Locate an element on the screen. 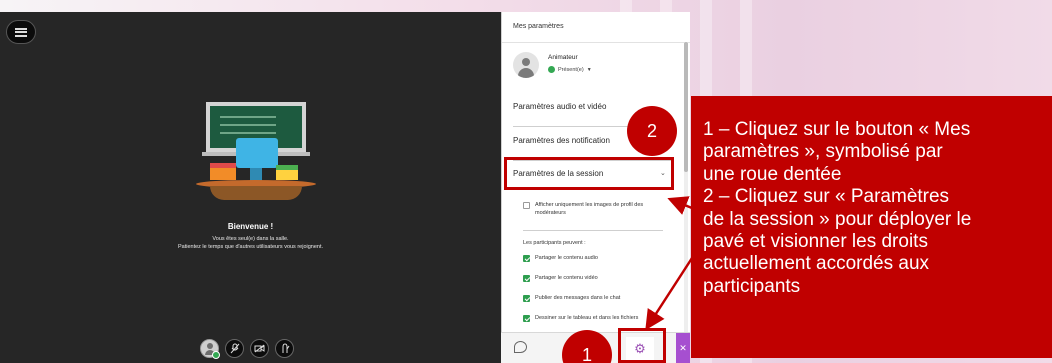 Image resolution: width=1052 pixels, height=363 pixels. session-highlight-box is located at coordinates (589, 173).